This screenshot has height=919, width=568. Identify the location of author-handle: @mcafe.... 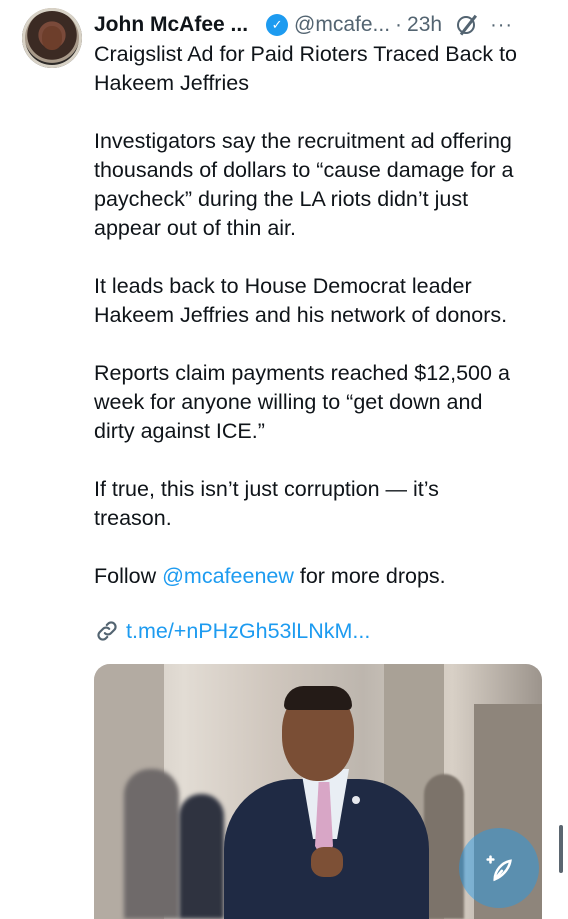
(342, 25).